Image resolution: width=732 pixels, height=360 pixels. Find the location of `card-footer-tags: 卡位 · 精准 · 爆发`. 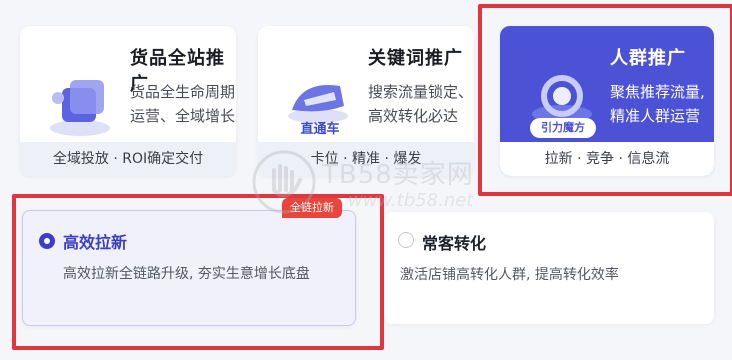

card-footer-tags: 卡位 · 精准 · 爆发 is located at coordinates (366, 159).